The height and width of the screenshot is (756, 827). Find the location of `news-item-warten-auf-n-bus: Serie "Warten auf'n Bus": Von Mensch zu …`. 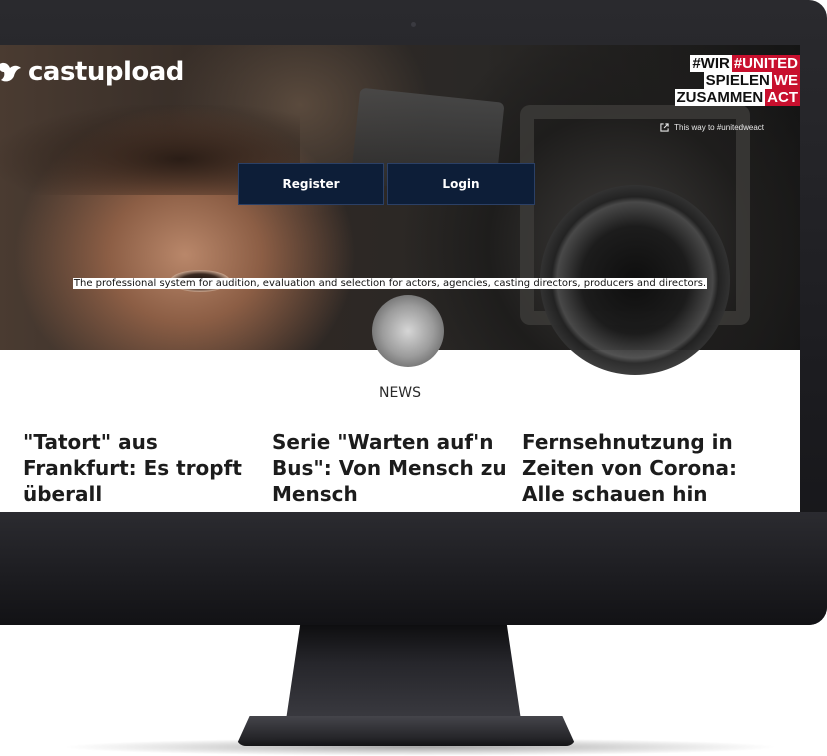

news-item-warten-auf-n-bus: Serie "Warten auf'n Bus": Von Mensch zu … is located at coordinates (392, 468).